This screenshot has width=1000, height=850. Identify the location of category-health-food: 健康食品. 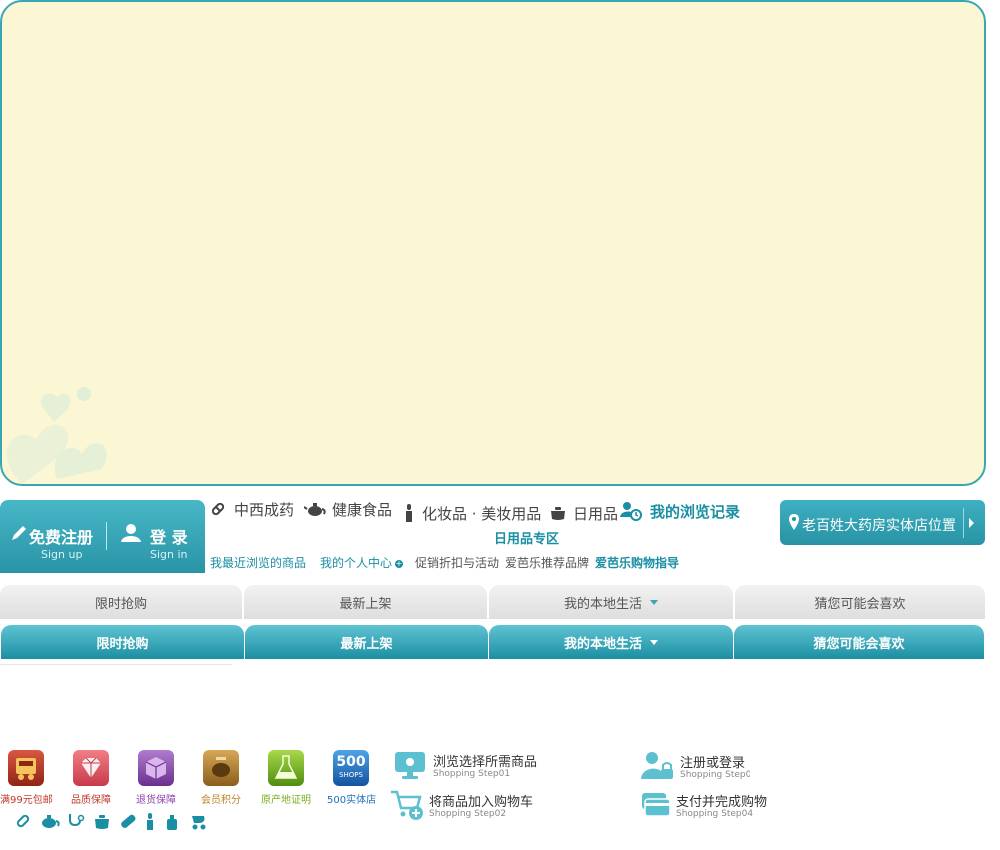
(348, 509).